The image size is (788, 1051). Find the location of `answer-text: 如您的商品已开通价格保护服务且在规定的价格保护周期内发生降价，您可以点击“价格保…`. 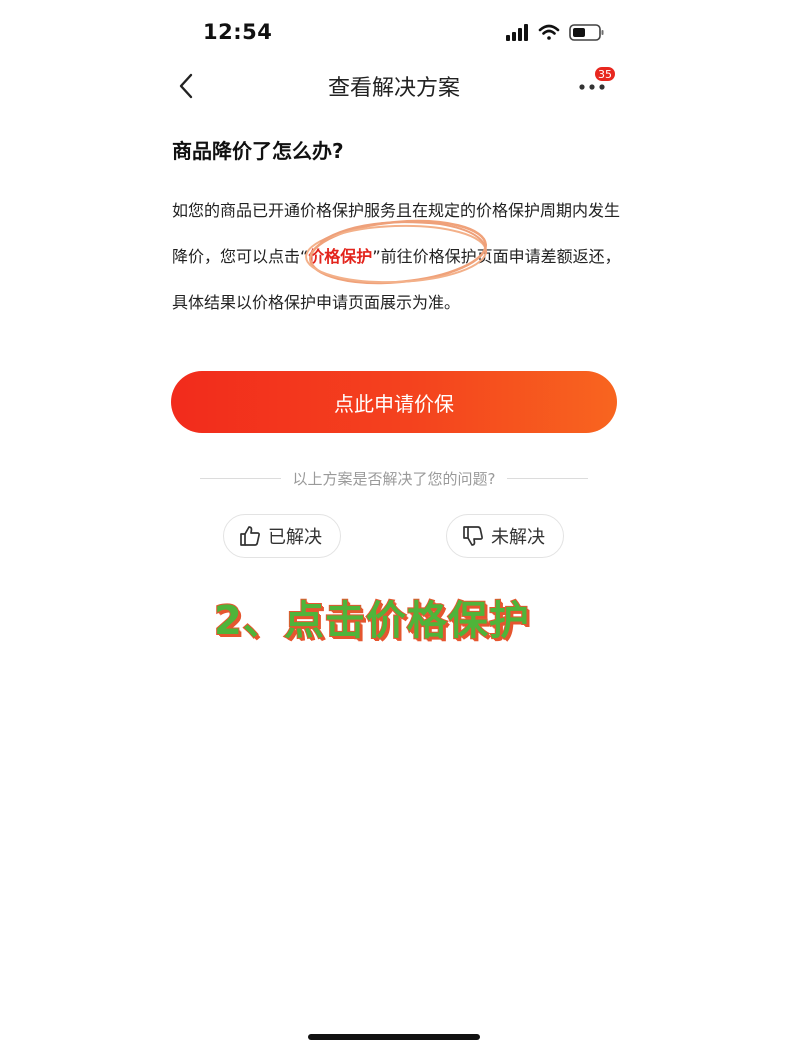

answer-text: 如您的商品已开通价格保护服务且在规定的价格保护周期内发生降价，您可以点击“价格保… is located at coordinates (397, 257).